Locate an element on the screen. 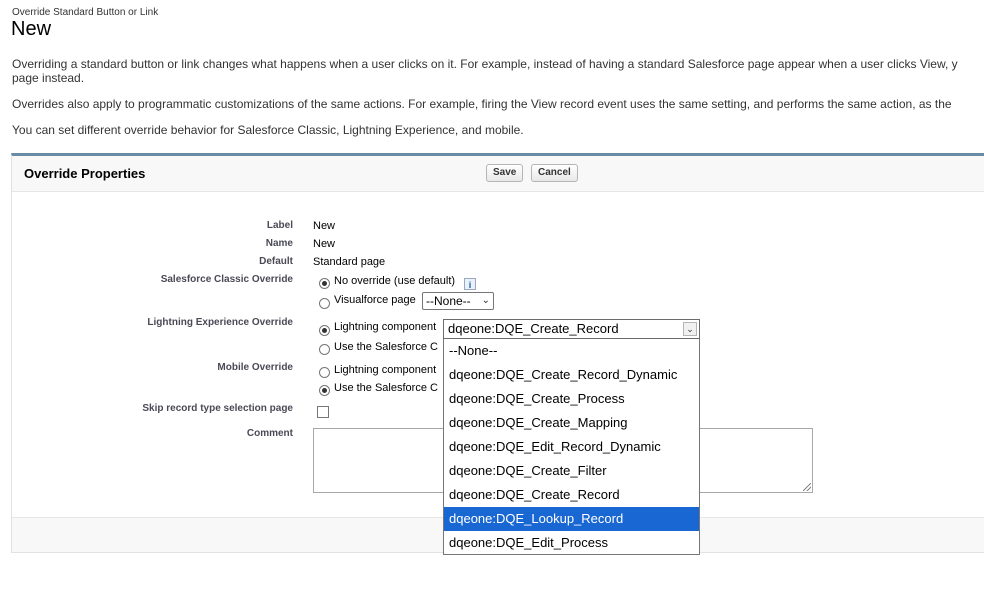 This screenshot has height=590, width=984. mobile-lightning-component-radio is located at coordinates (324, 372).